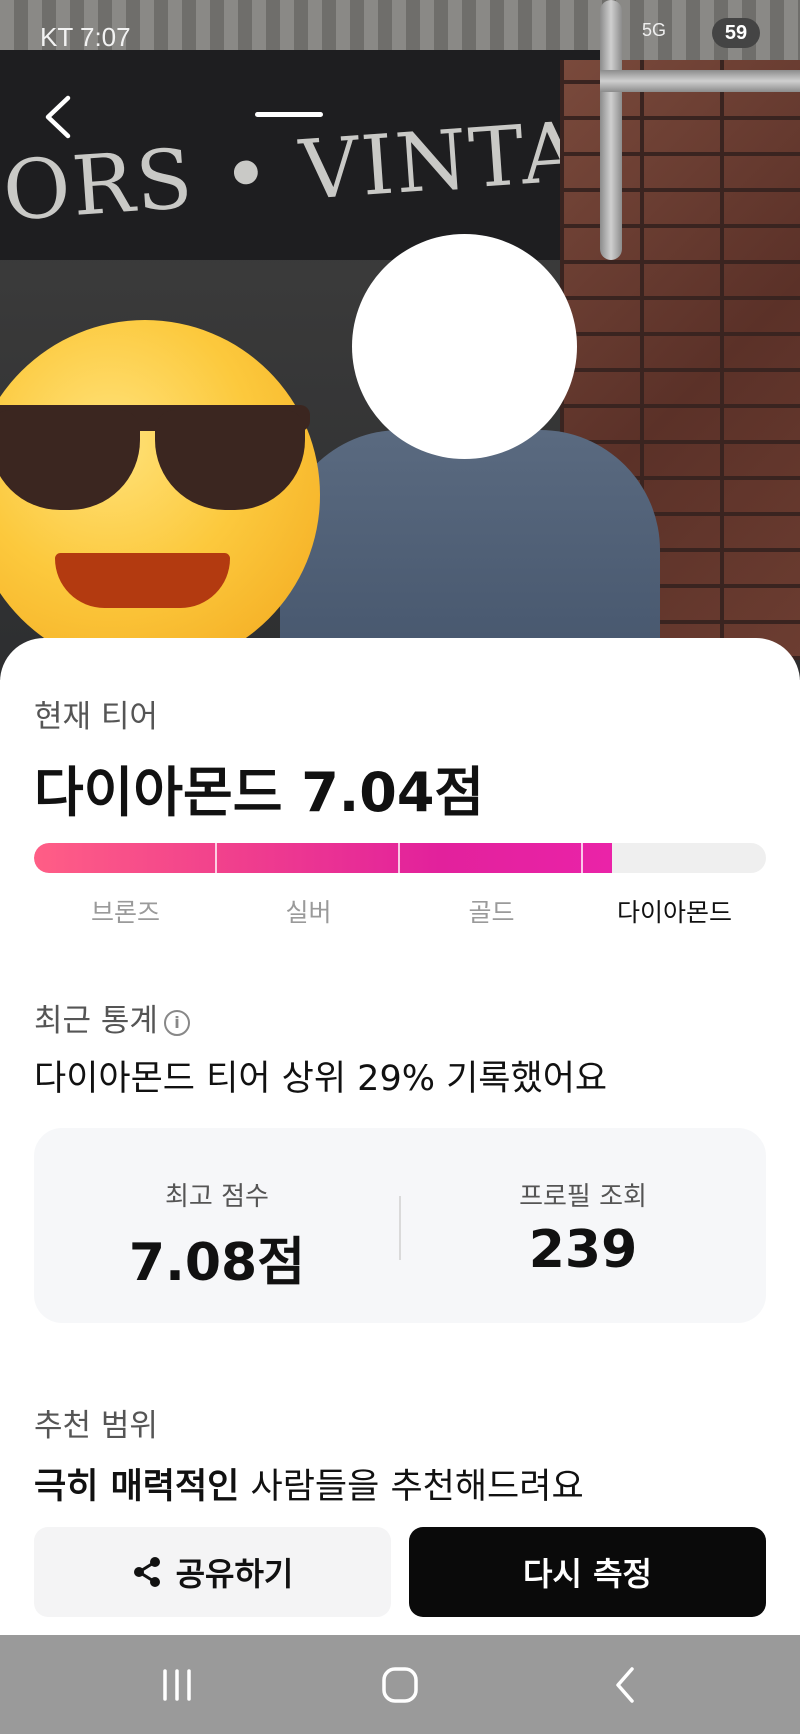  Describe the element at coordinates (583, 1250) in the screenshot. I see `stat-profile-views-value: 239` at that location.